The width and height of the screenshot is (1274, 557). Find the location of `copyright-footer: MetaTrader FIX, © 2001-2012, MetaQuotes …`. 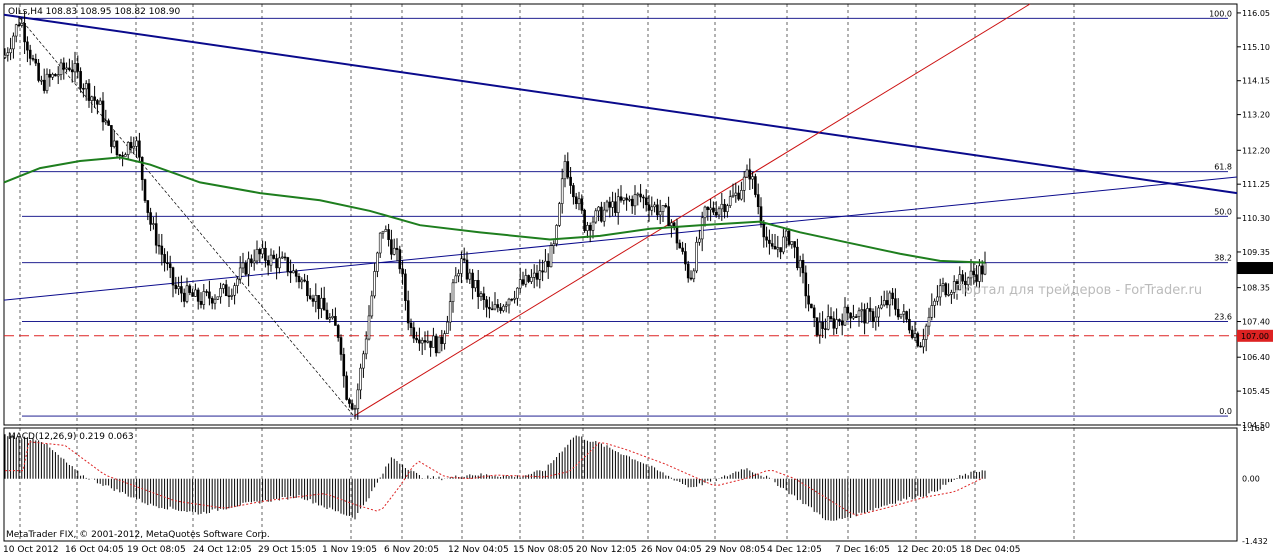

copyright-footer: MetaTrader FIX, © 2001-2012, MetaQuotes … is located at coordinates (138, 535).